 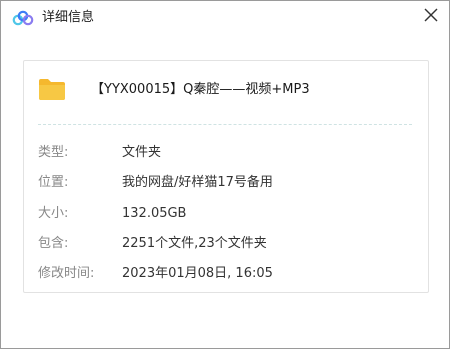 I want to click on close-icon, so click(x=431, y=15).